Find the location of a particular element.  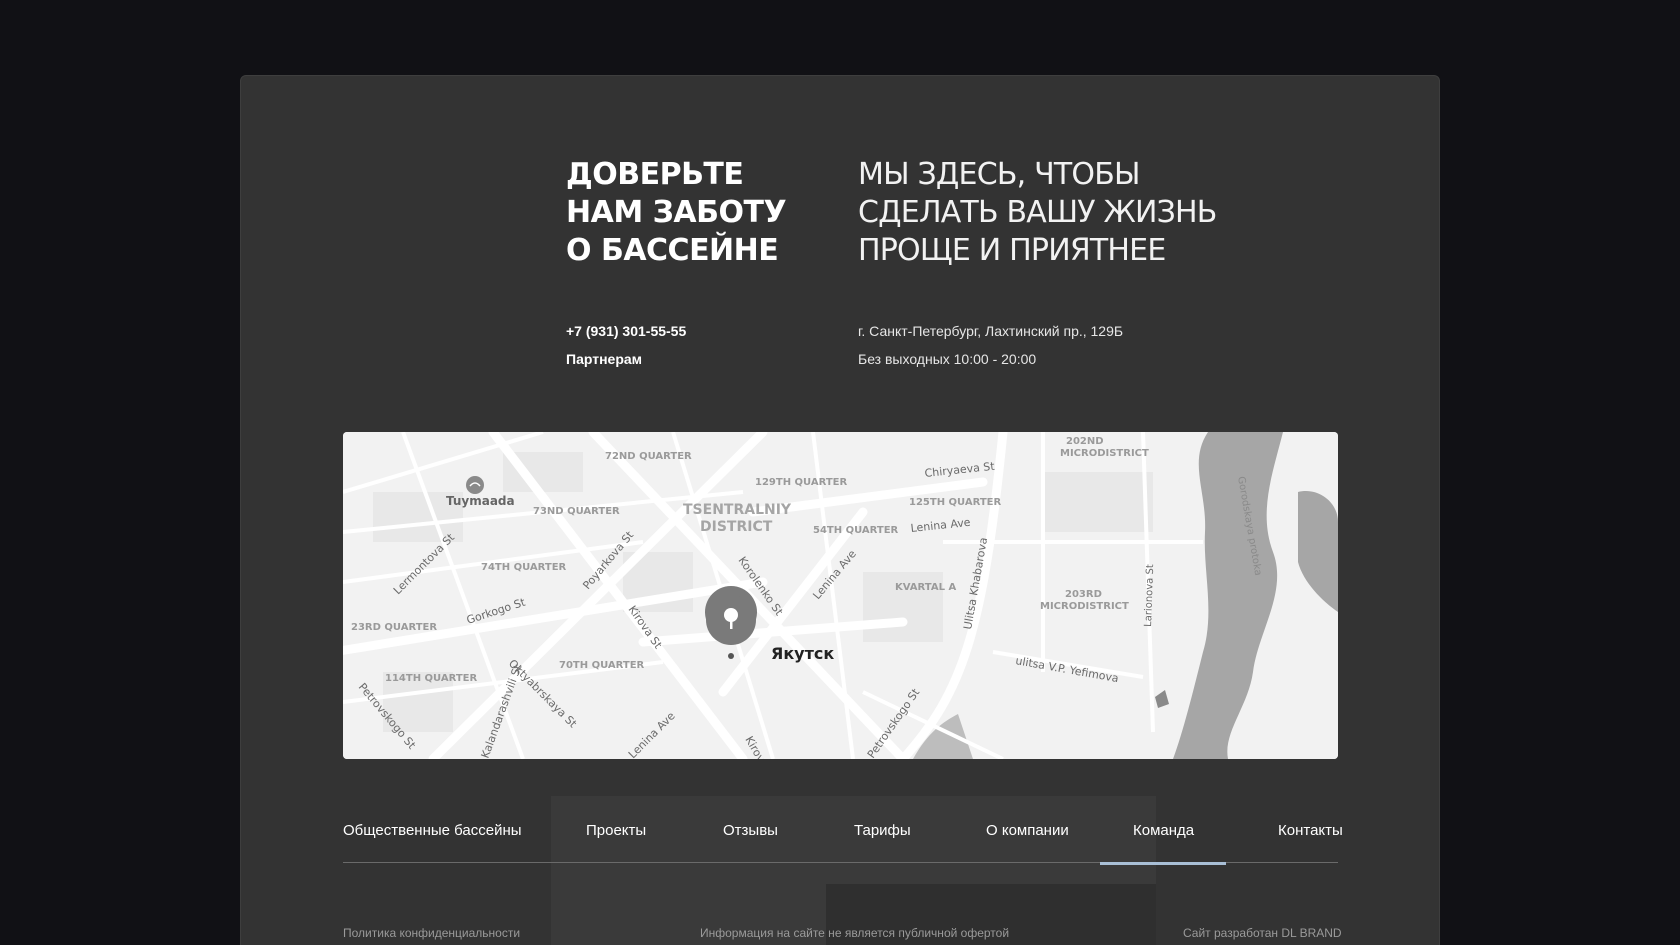

hero-left-line-2: НАМ ЗАБОТУ is located at coordinates (676, 212).